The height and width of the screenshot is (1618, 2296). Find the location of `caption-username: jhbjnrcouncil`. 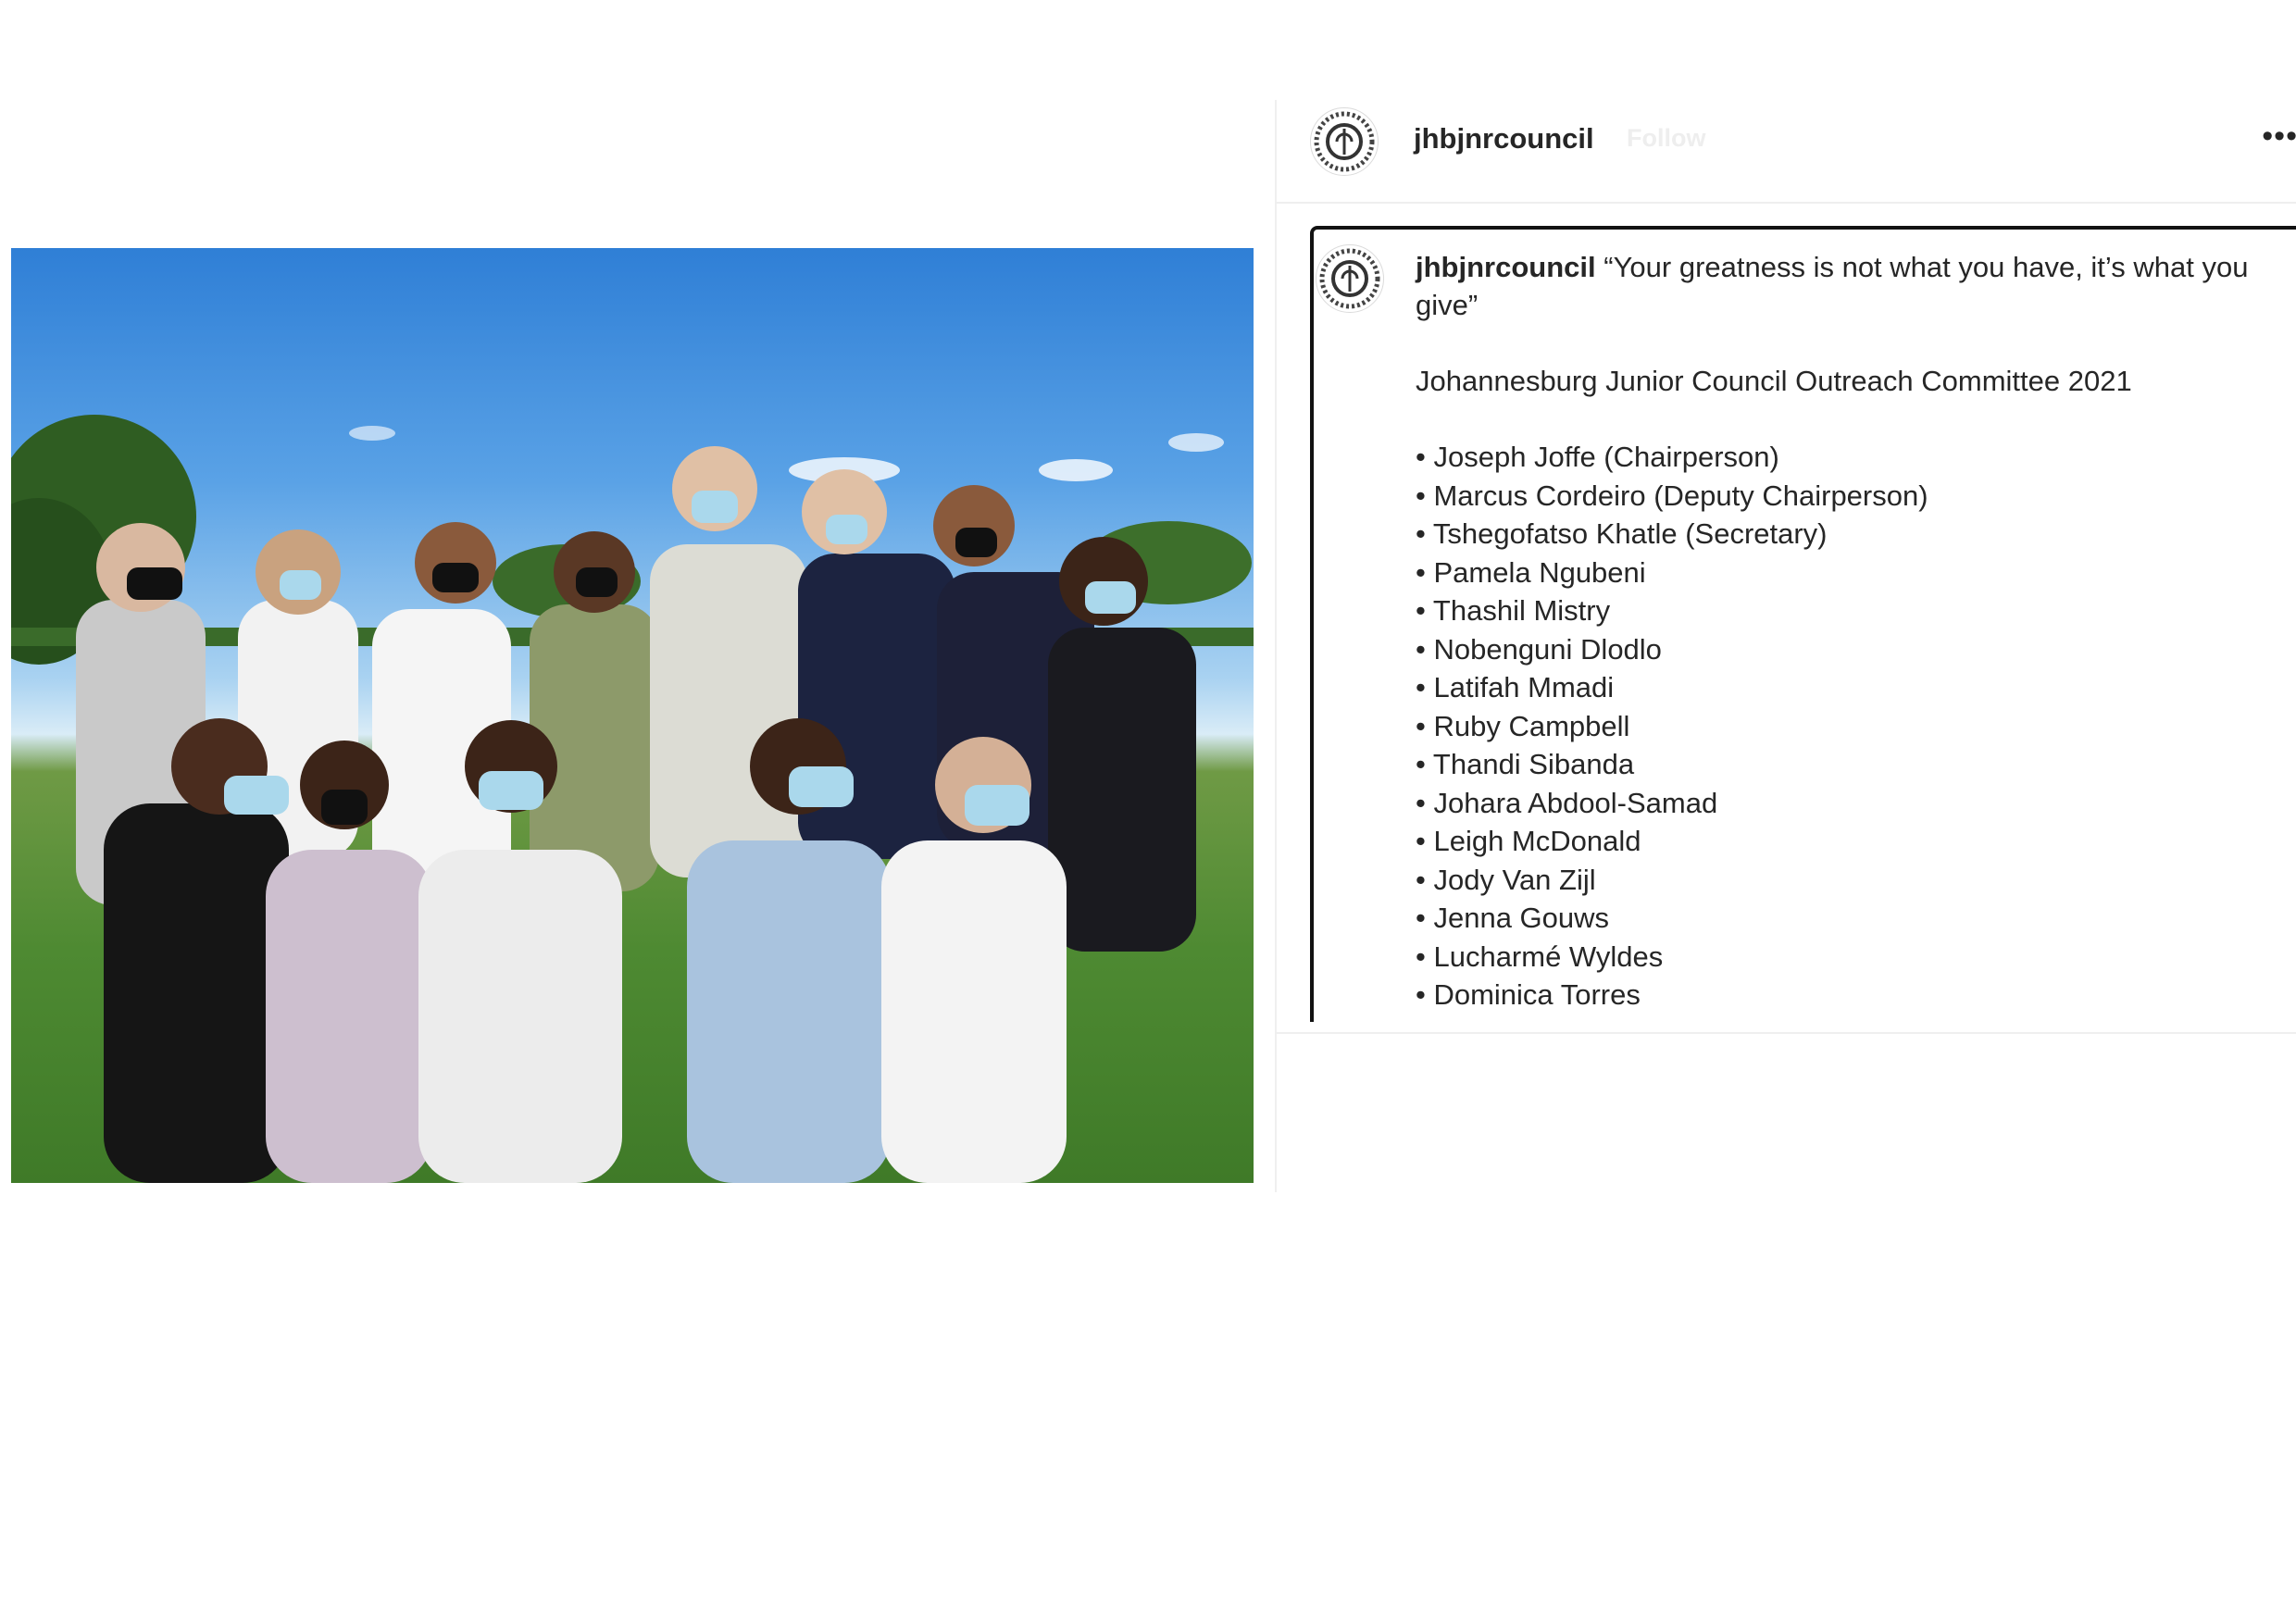

caption-username: jhbjnrcouncil is located at coordinates (1506, 267).